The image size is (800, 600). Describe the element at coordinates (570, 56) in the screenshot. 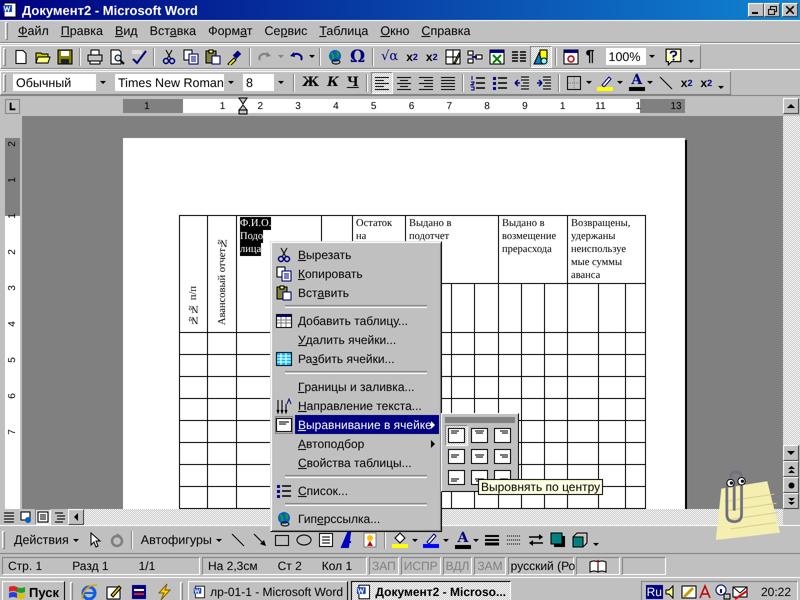

I see `document-map-icon` at that location.